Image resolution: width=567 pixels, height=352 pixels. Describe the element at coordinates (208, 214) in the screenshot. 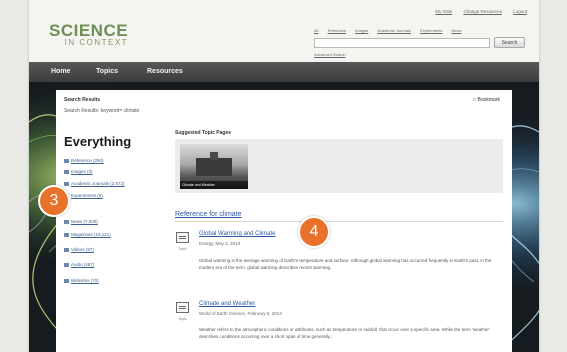

I see `reference-heading-link: Reference for climate` at that location.